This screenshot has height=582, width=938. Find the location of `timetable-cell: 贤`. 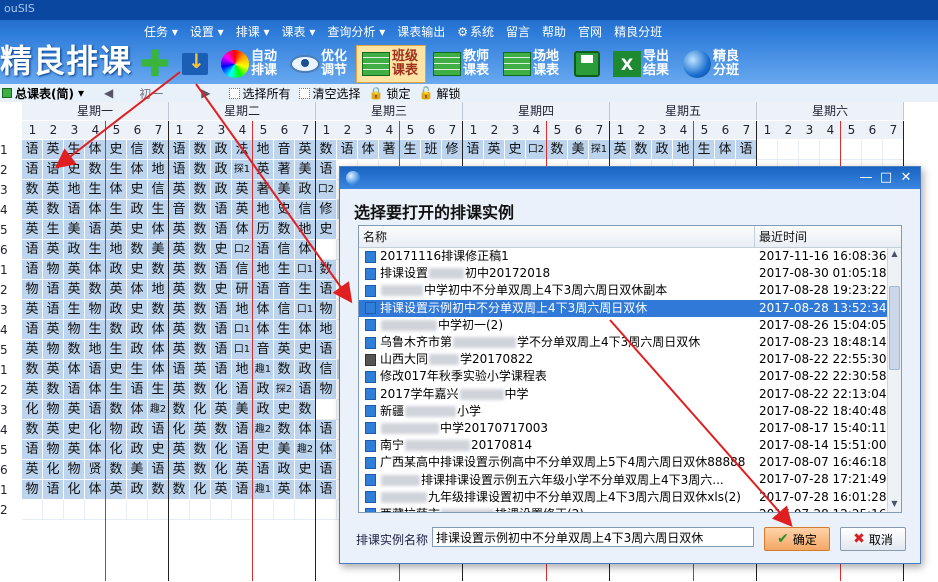

timetable-cell: 贤 is located at coordinates (95, 470).